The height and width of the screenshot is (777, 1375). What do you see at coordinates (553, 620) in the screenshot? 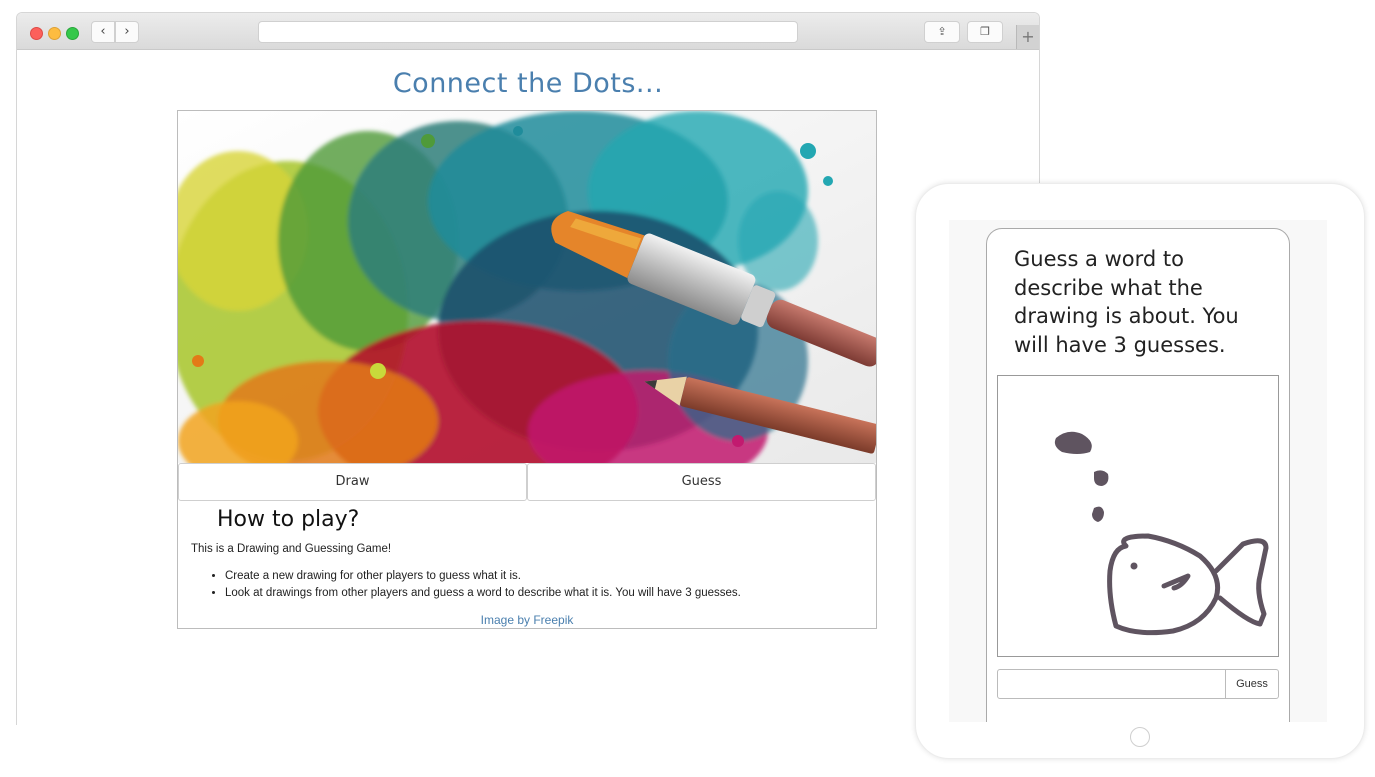
I see `freepik-link: Freepik` at bounding box center [553, 620].